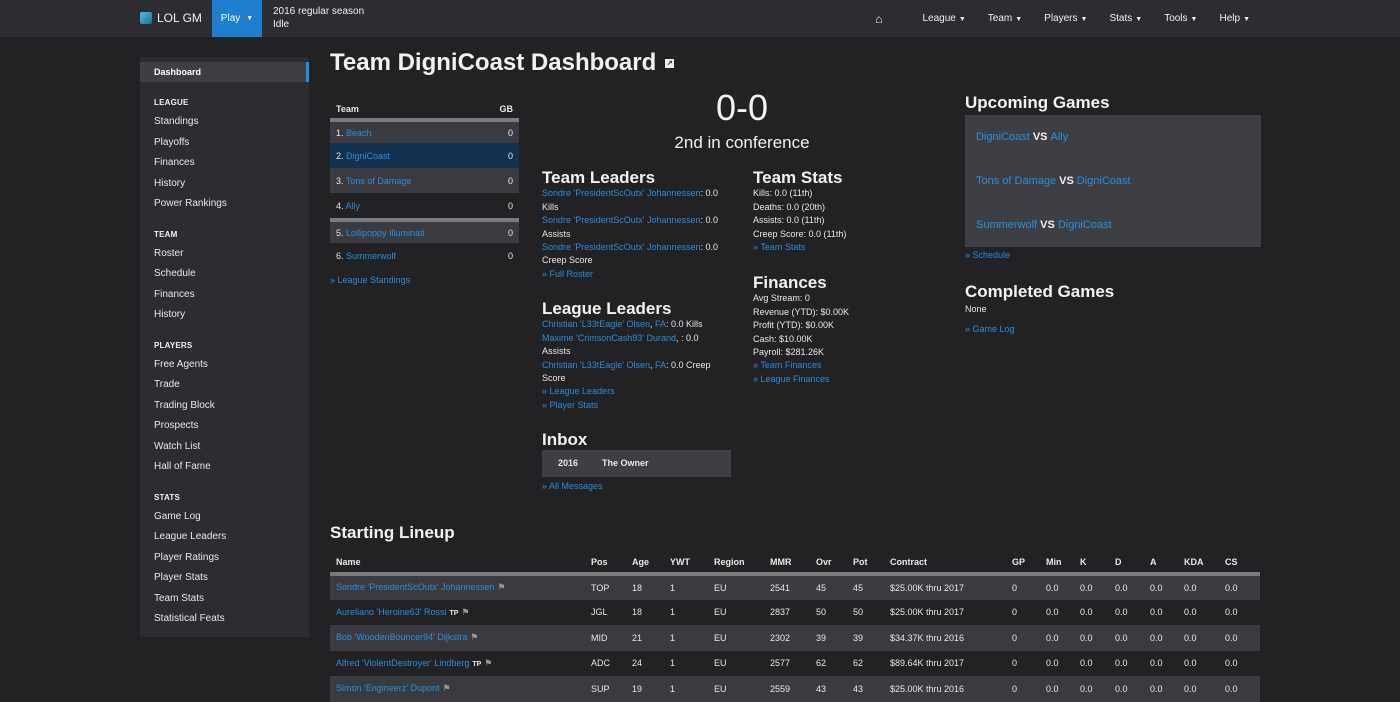 The height and width of the screenshot is (702, 1400). What do you see at coordinates (502, 62) in the screenshot?
I see `page-title: Team DigniCoast Dashboard ↗` at bounding box center [502, 62].